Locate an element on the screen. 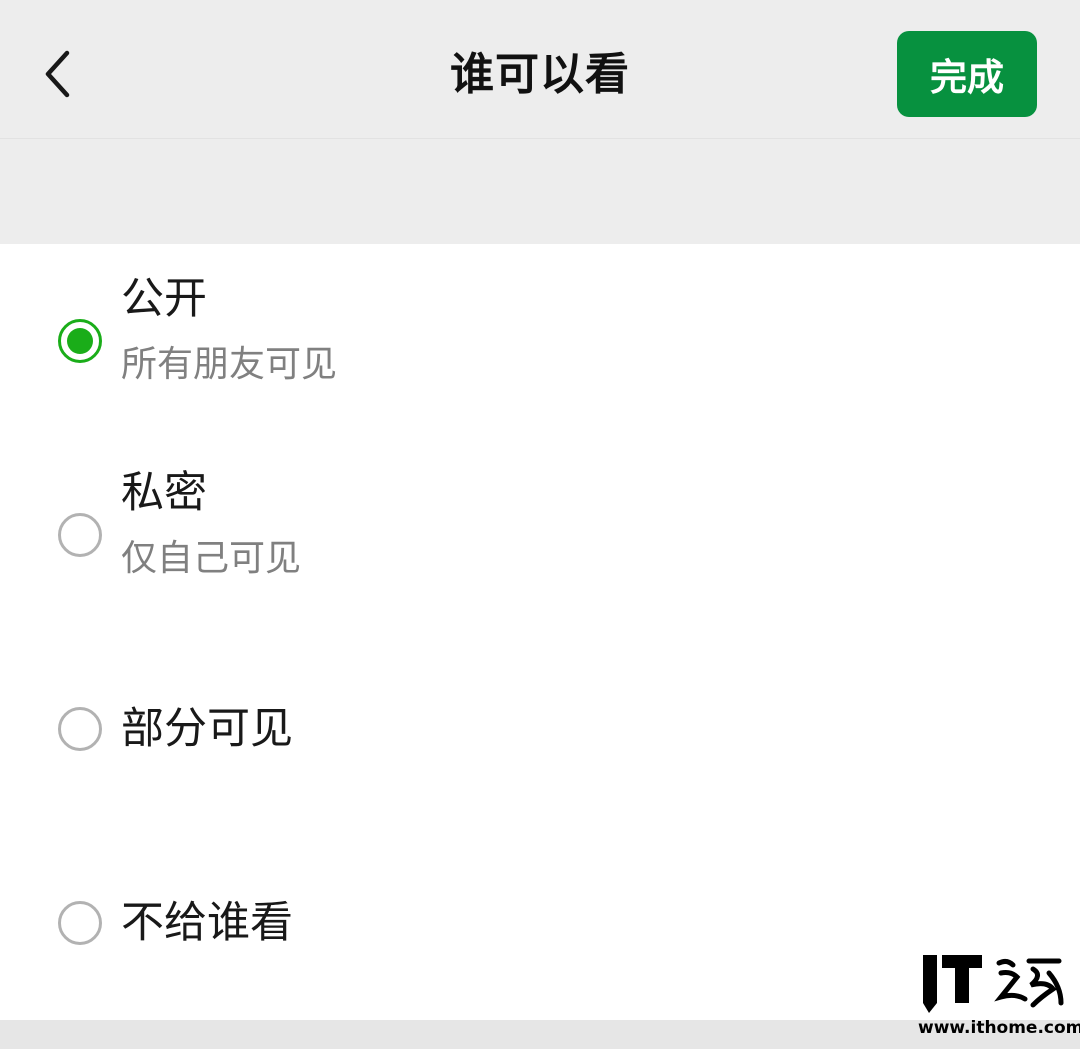  option-public-description: 所有朋友可见 is located at coordinates (229, 364).